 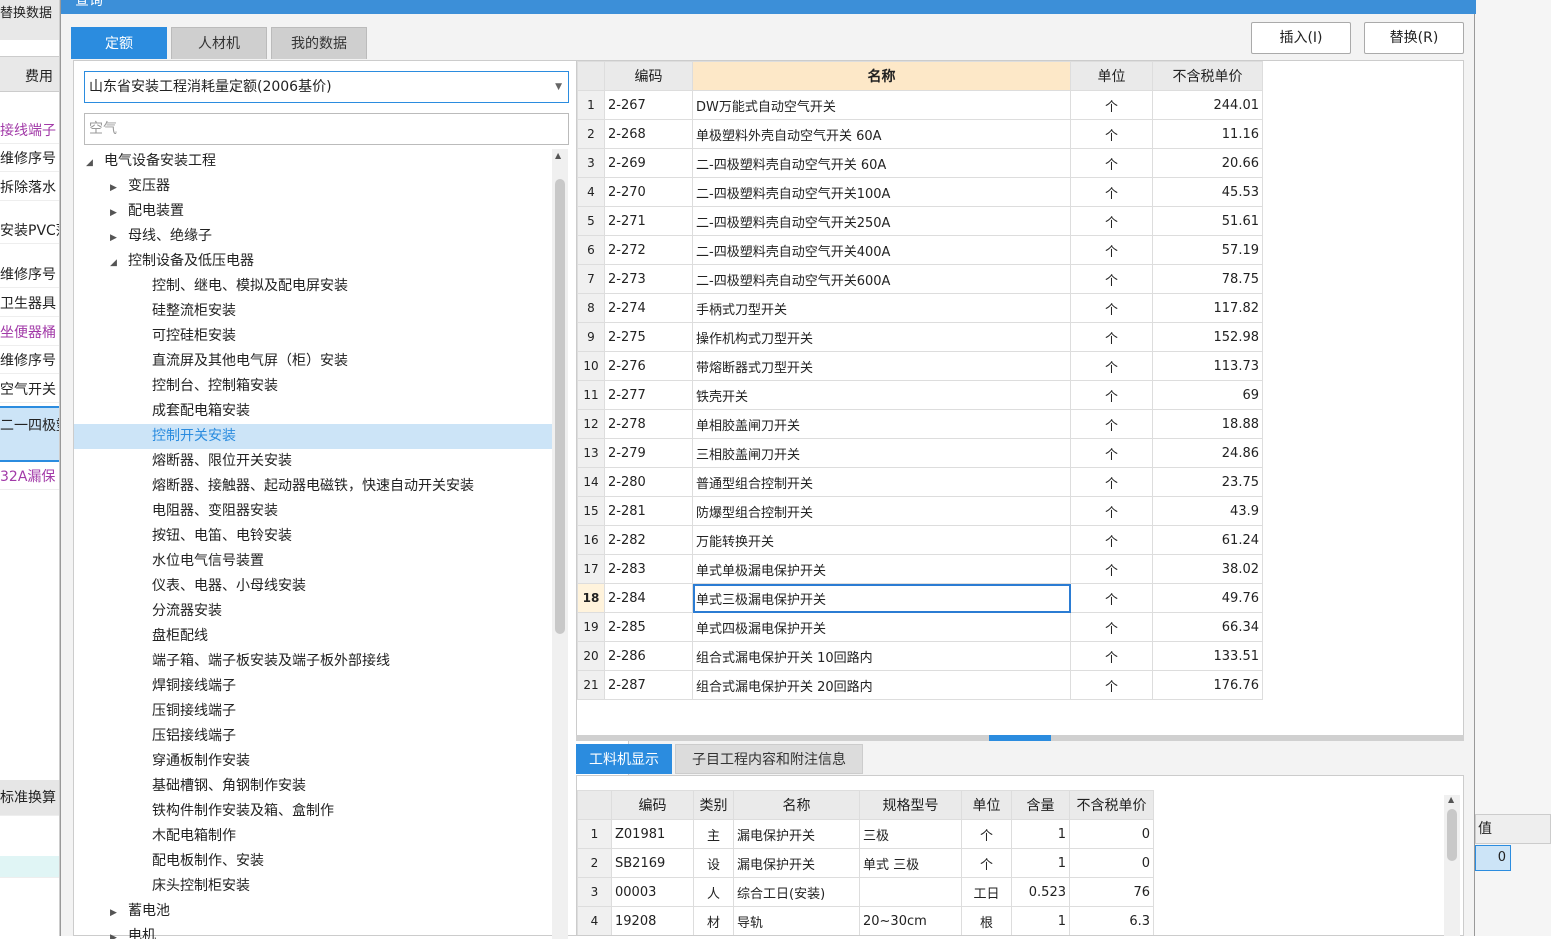 What do you see at coordinates (881, 221) in the screenshot?
I see `name-cell: 二-四极塑料壳自动空气开关250A` at bounding box center [881, 221].